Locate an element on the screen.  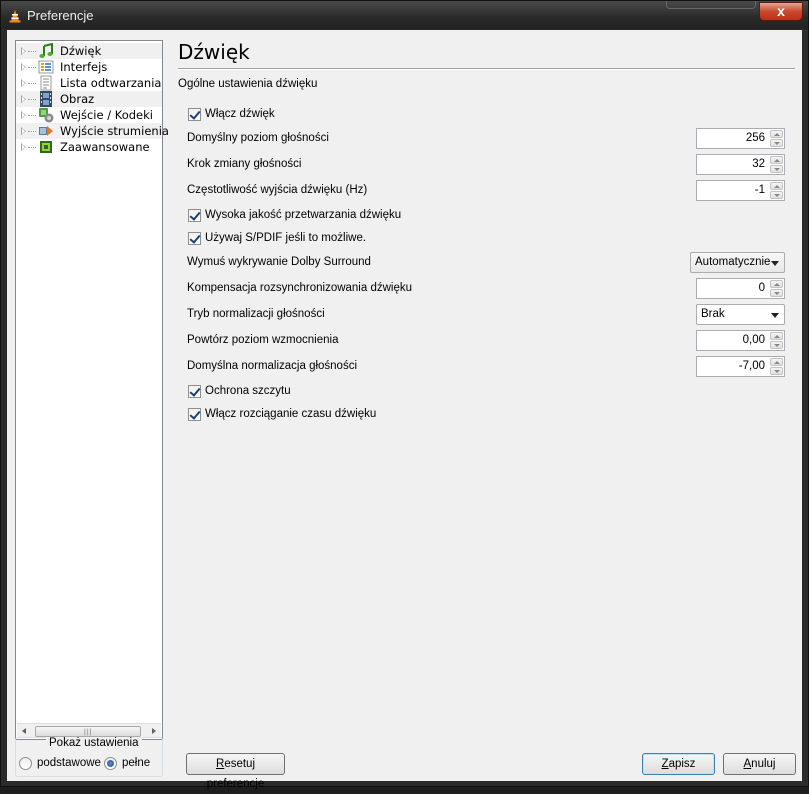
default-volume-label: Domyślny poziom głośności is located at coordinates (258, 138).